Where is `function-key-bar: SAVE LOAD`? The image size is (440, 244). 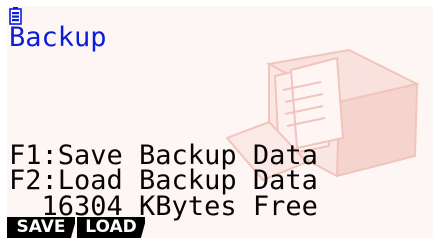 function-key-bar: SAVE LOAD is located at coordinates (220, 227).